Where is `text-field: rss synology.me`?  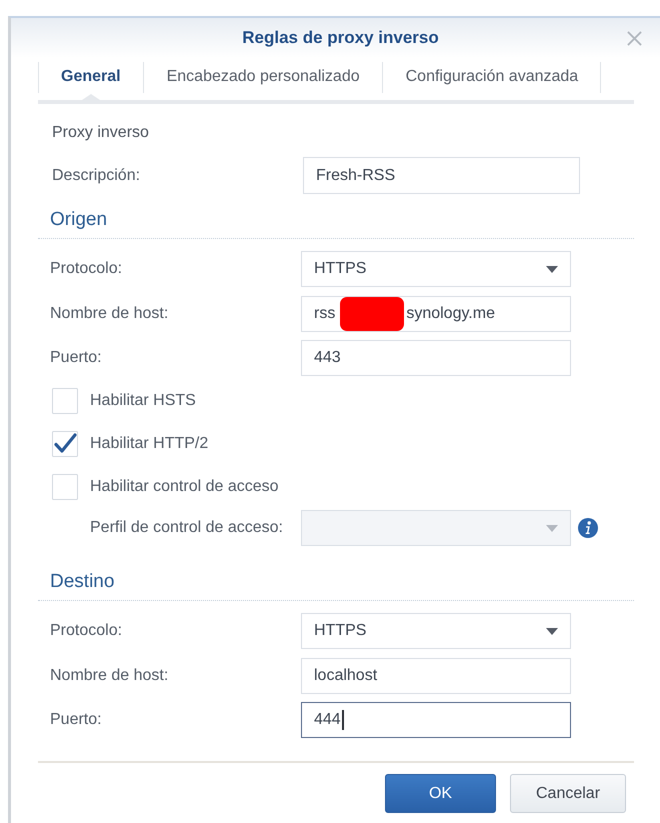 text-field: rss synology.me is located at coordinates (436, 314).